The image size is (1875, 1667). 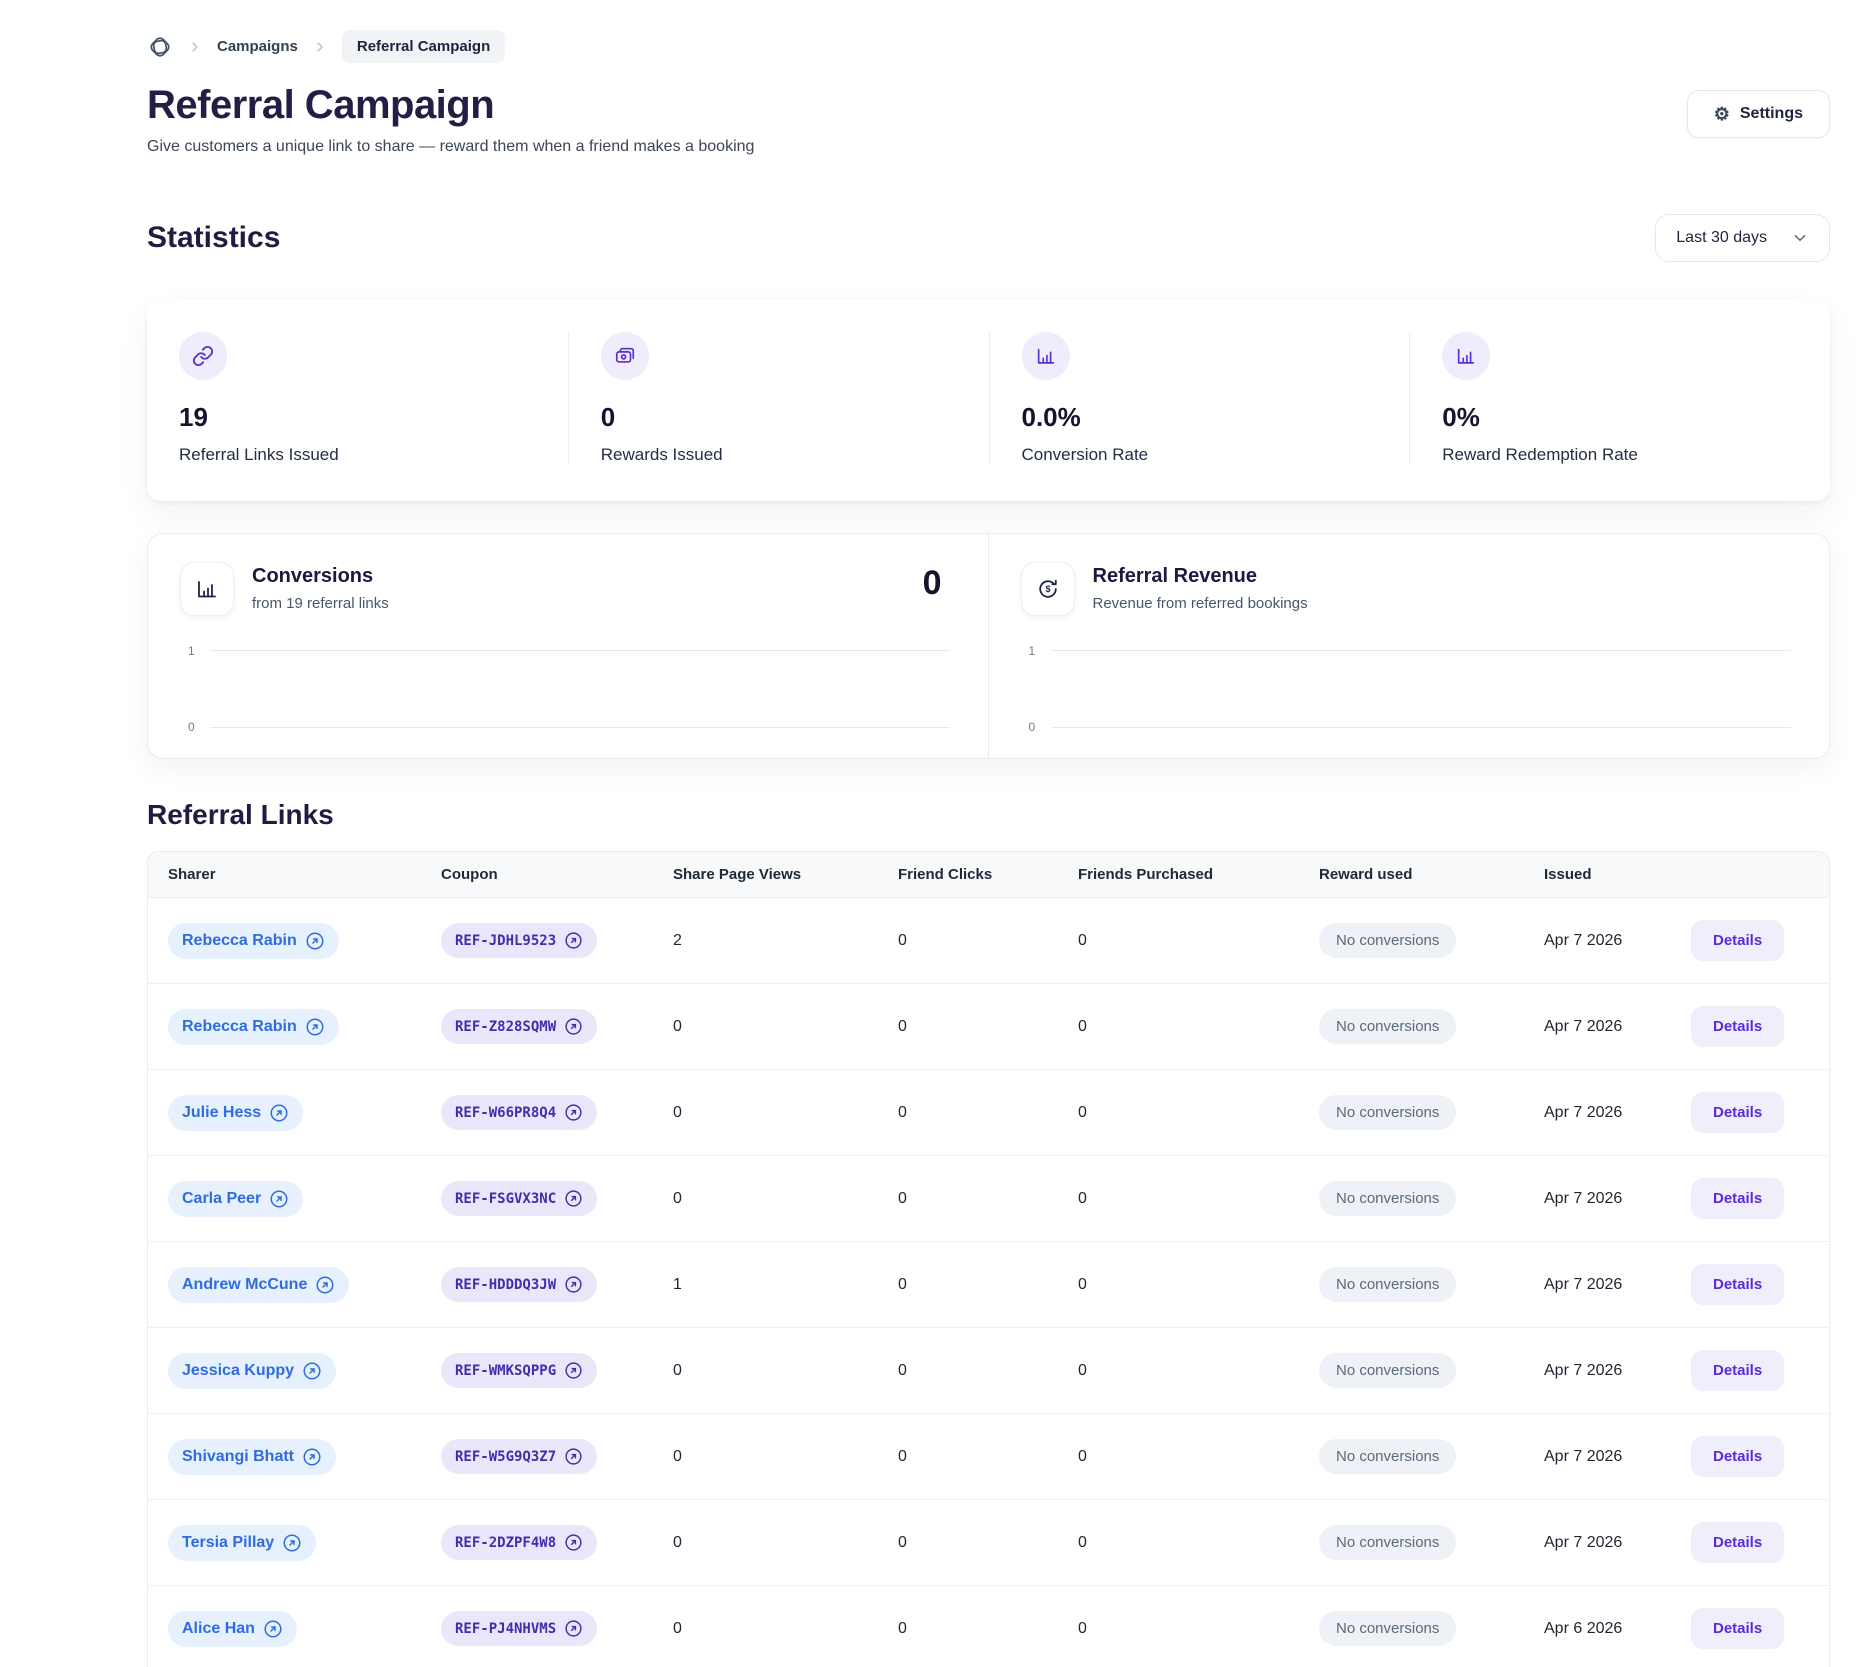 What do you see at coordinates (232, 1628) in the screenshot?
I see `sharer-link: Alice Han` at bounding box center [232, 1628].